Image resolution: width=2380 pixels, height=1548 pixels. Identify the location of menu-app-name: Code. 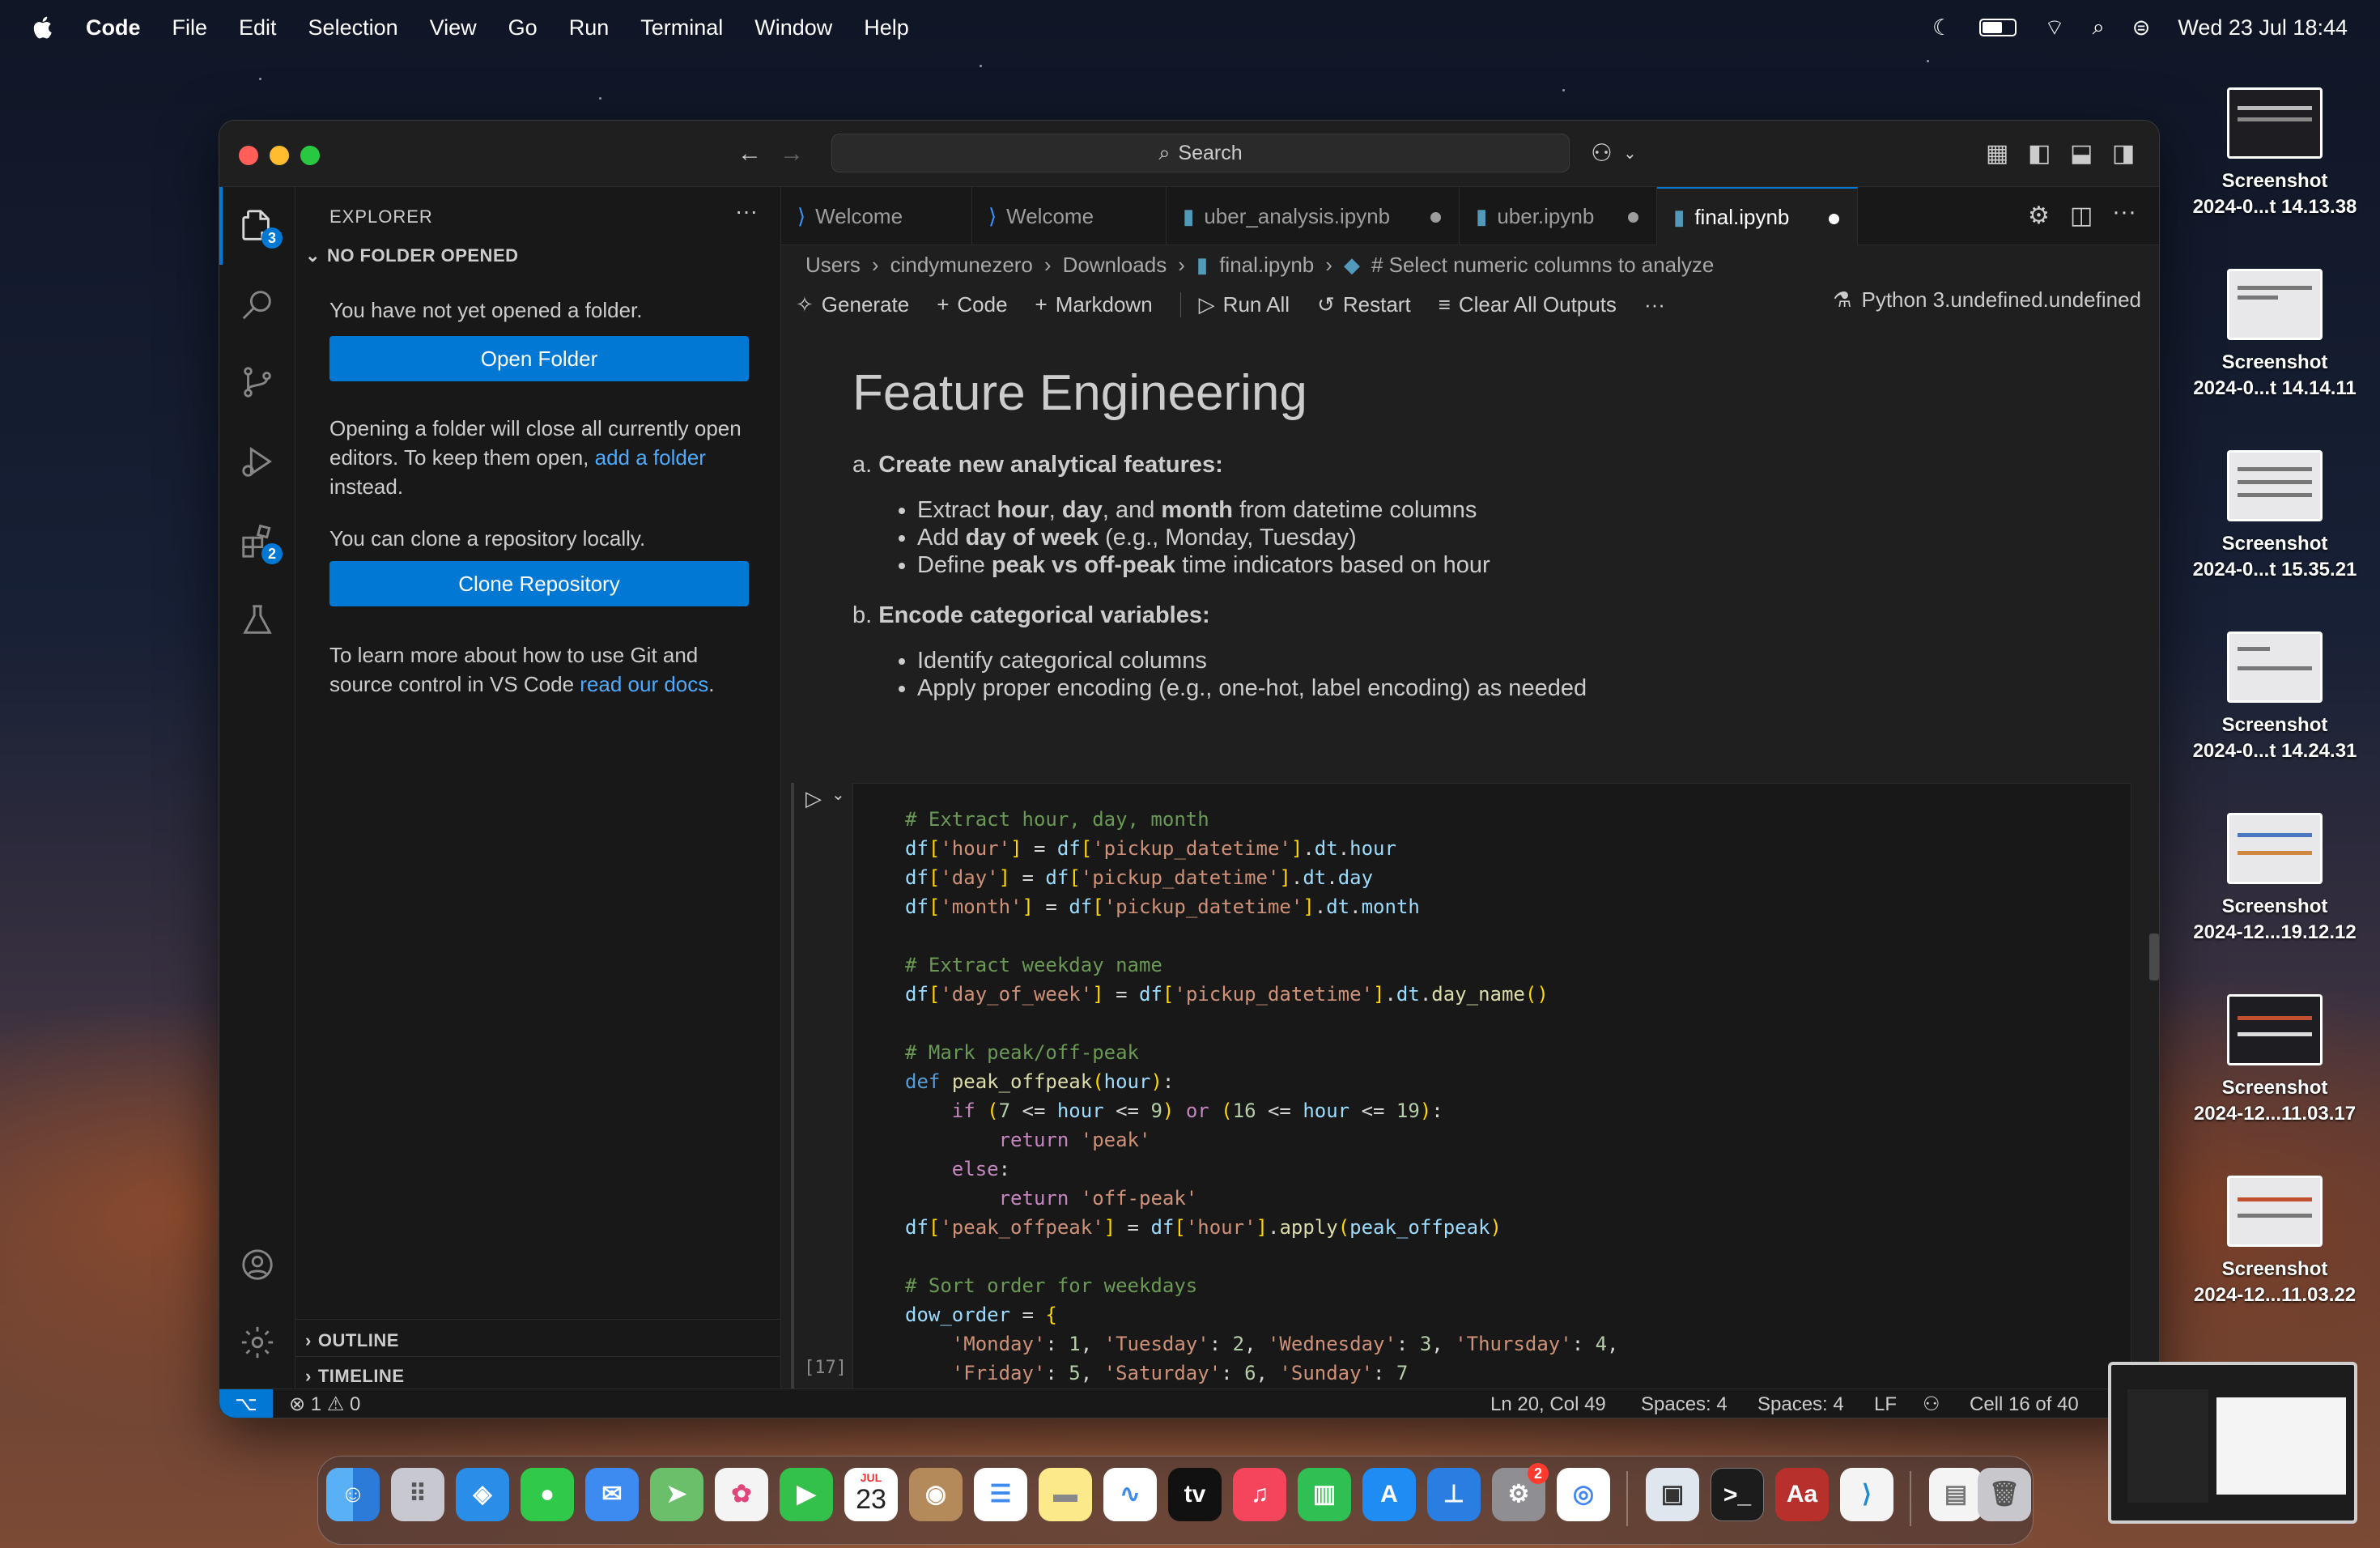
(114, 27).